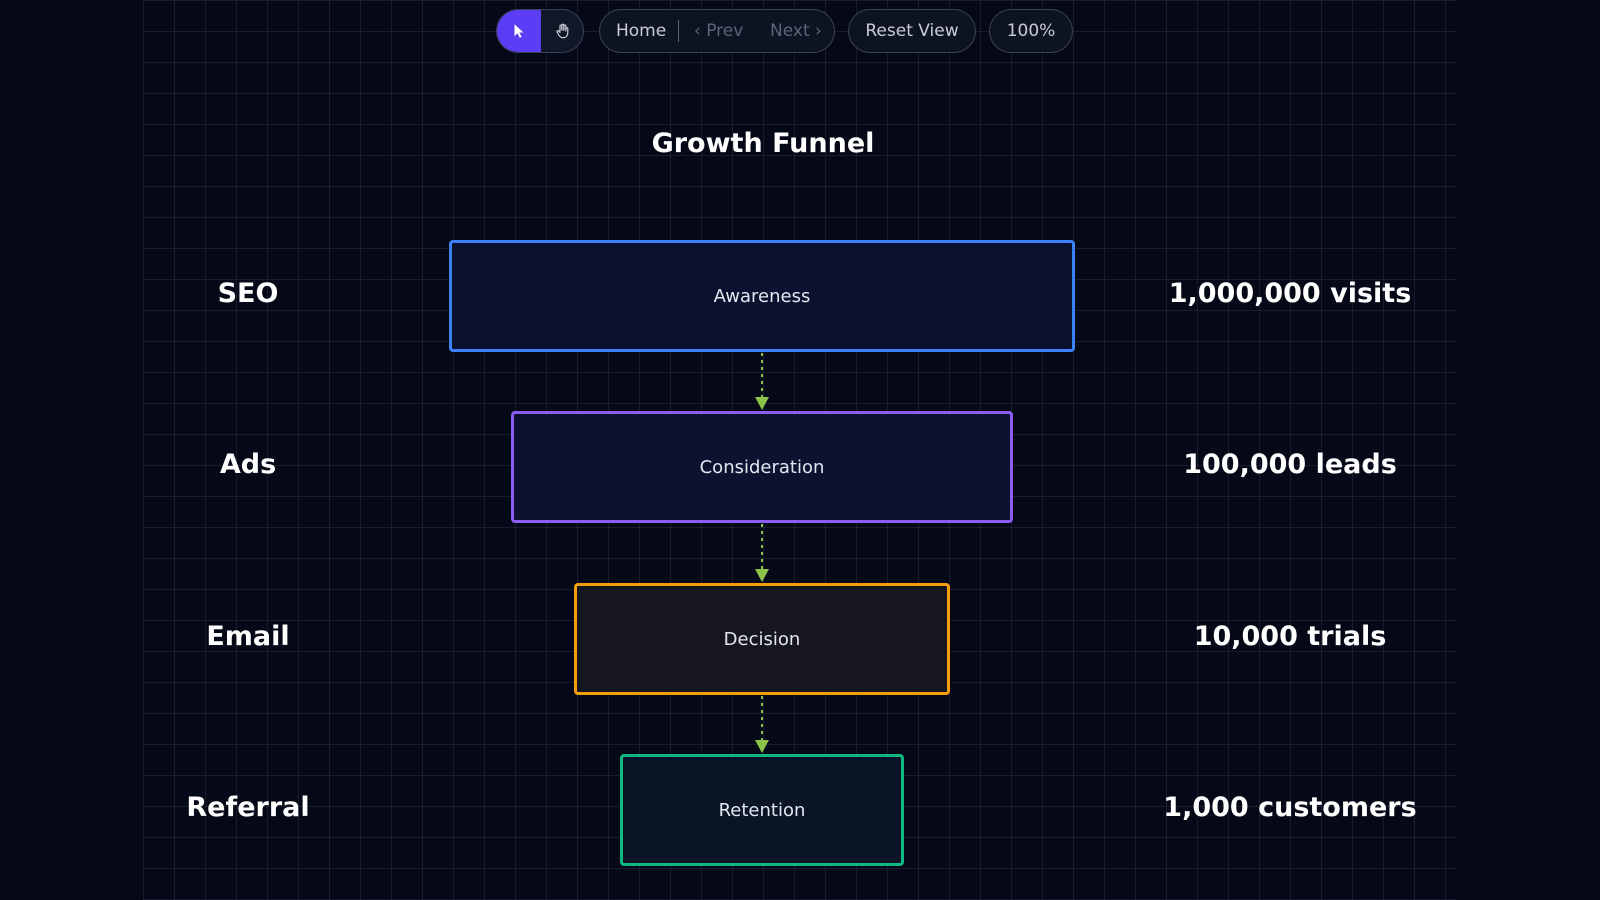  I want to click on cursor-arrow-icon, so click(519, 31).